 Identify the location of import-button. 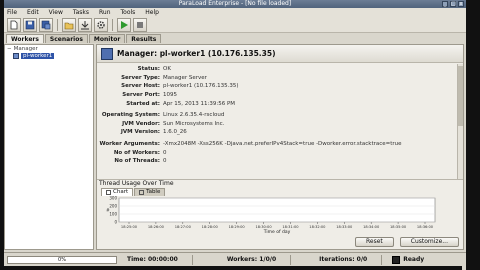
(85, 24).